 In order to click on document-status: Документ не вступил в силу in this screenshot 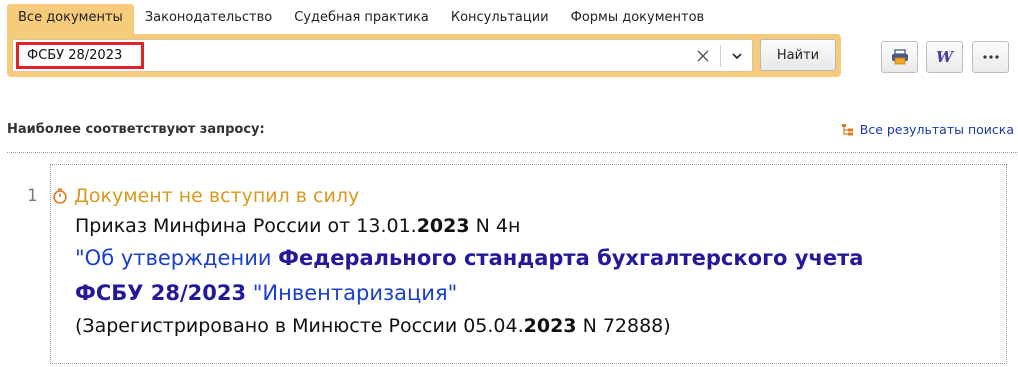, I will do `click(205, 196)`.